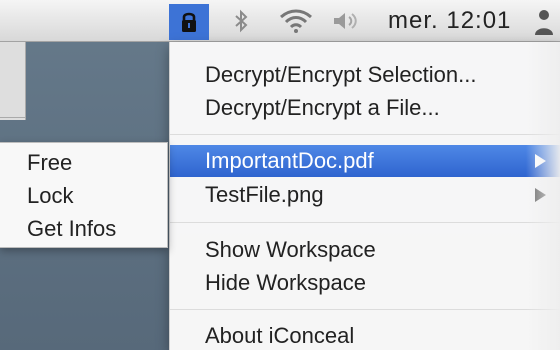  I want to click on menu-item-hide-workspace: Hide Workspace, so click(365, 283).